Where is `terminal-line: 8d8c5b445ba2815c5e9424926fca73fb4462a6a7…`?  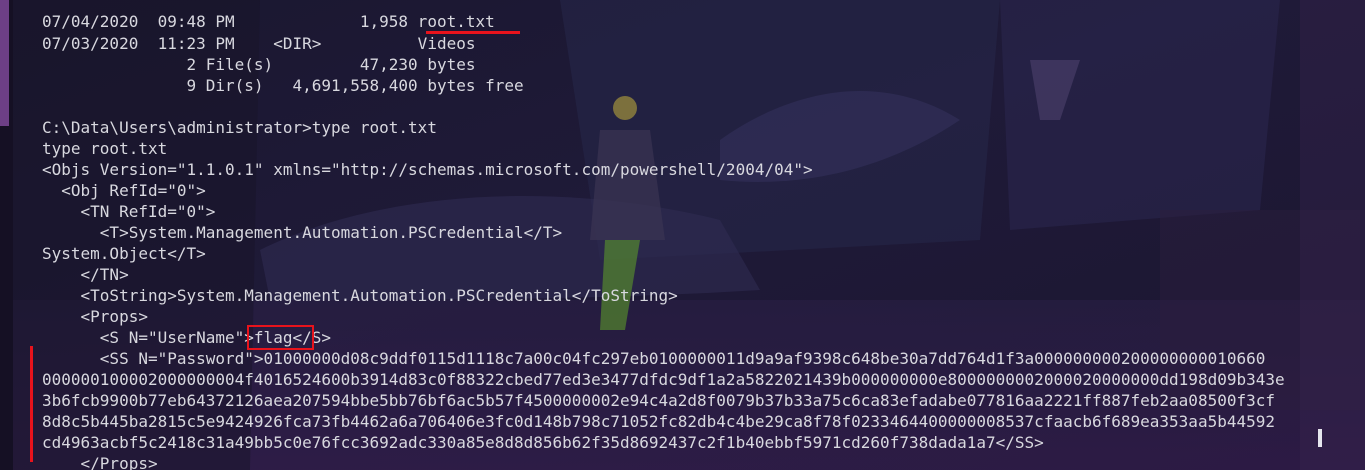 terminal-line: 8d8c5b445ba2815c5e9424926fca73fb4462a6a7… is located at coordinates (658, 421).